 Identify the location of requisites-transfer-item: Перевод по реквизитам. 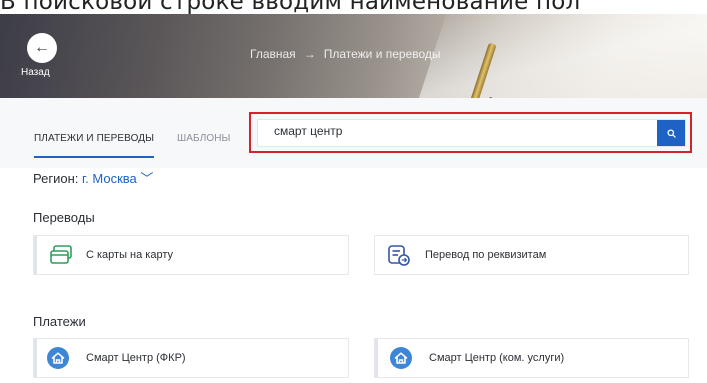
(531, 255).